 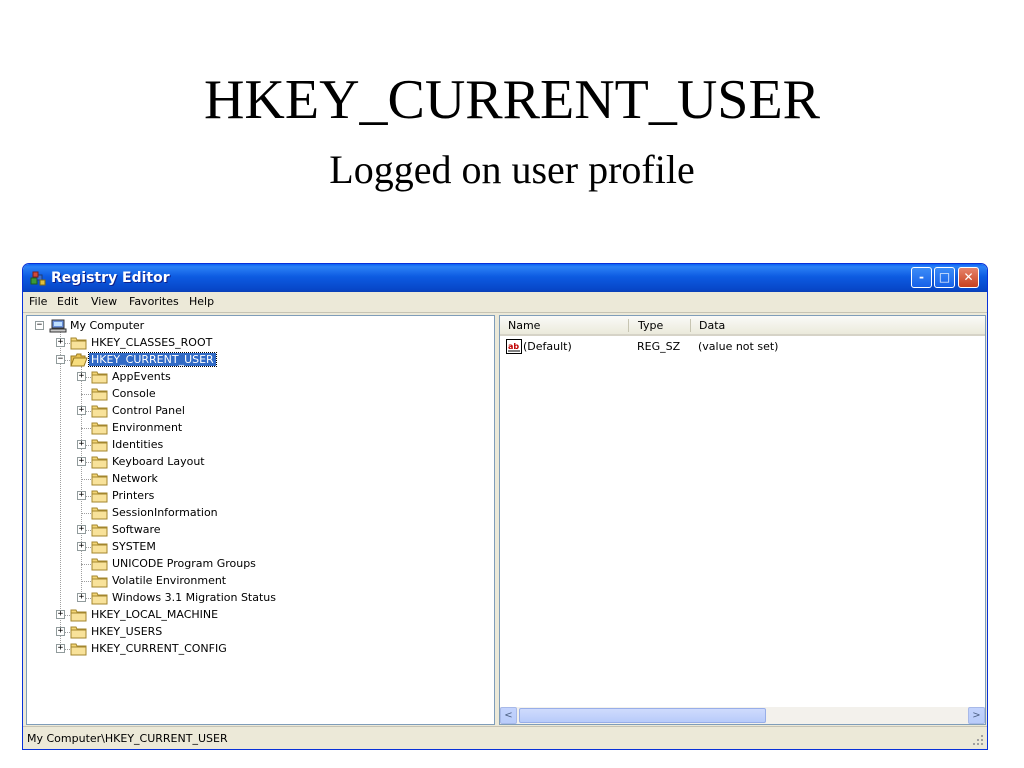 I want to click on tree-key-keyboard-layout: + Keyboard Layout, so click(x=257, y=462).